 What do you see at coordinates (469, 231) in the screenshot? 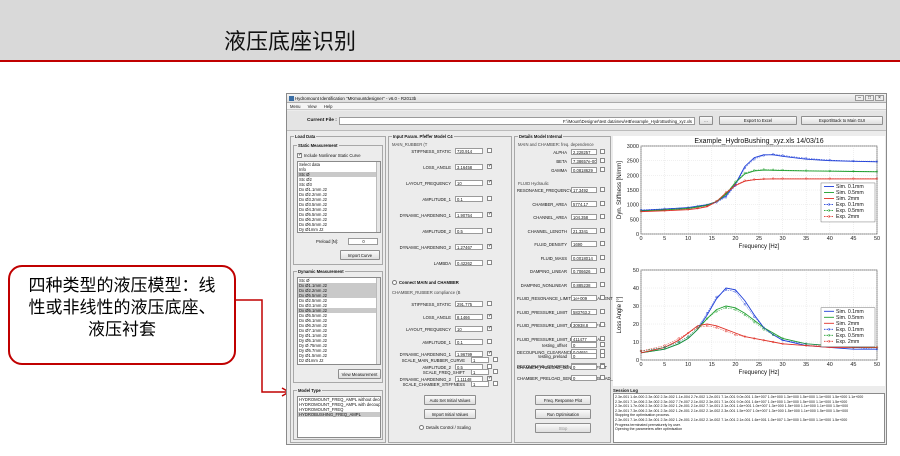
I see `param-field: 0.5` at bounding box center [469, 231].